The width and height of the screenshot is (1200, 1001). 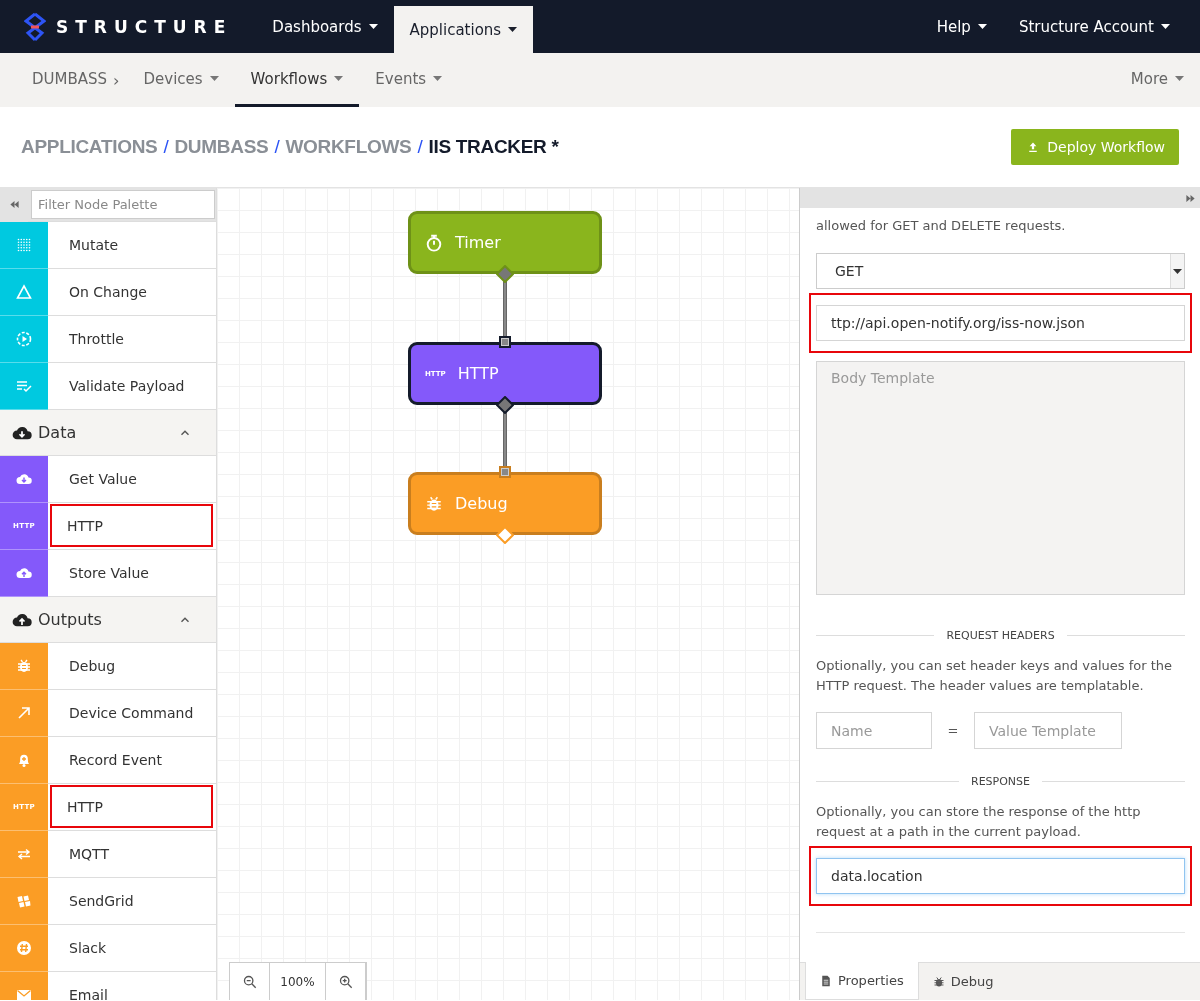 I want to click on node-label: HTTP, so click(x=478, y=373).